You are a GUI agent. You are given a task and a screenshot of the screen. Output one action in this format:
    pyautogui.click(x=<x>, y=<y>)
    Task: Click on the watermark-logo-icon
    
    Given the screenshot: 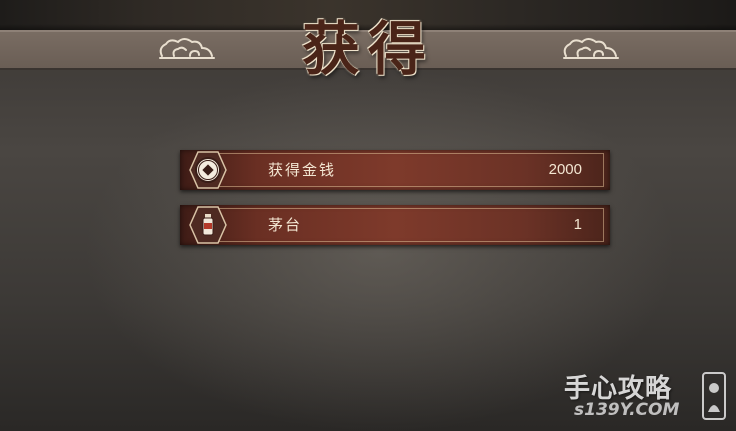 What is the action you would take?
    pyautogui.click(x=714, y=396)
    